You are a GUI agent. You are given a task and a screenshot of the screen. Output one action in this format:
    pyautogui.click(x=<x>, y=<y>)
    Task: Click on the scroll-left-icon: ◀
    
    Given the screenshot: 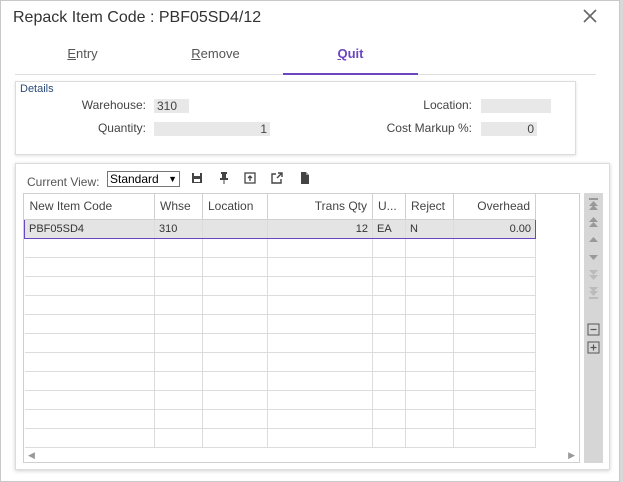 What is the action you would take?
    pyautogui.click(x=31, y=455)
    